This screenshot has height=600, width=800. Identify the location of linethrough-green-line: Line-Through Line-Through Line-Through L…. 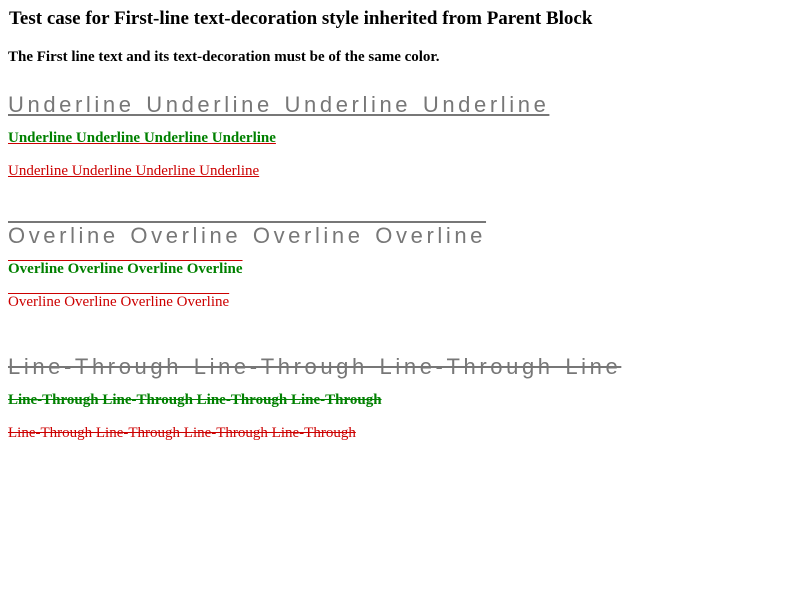
(195, 400).